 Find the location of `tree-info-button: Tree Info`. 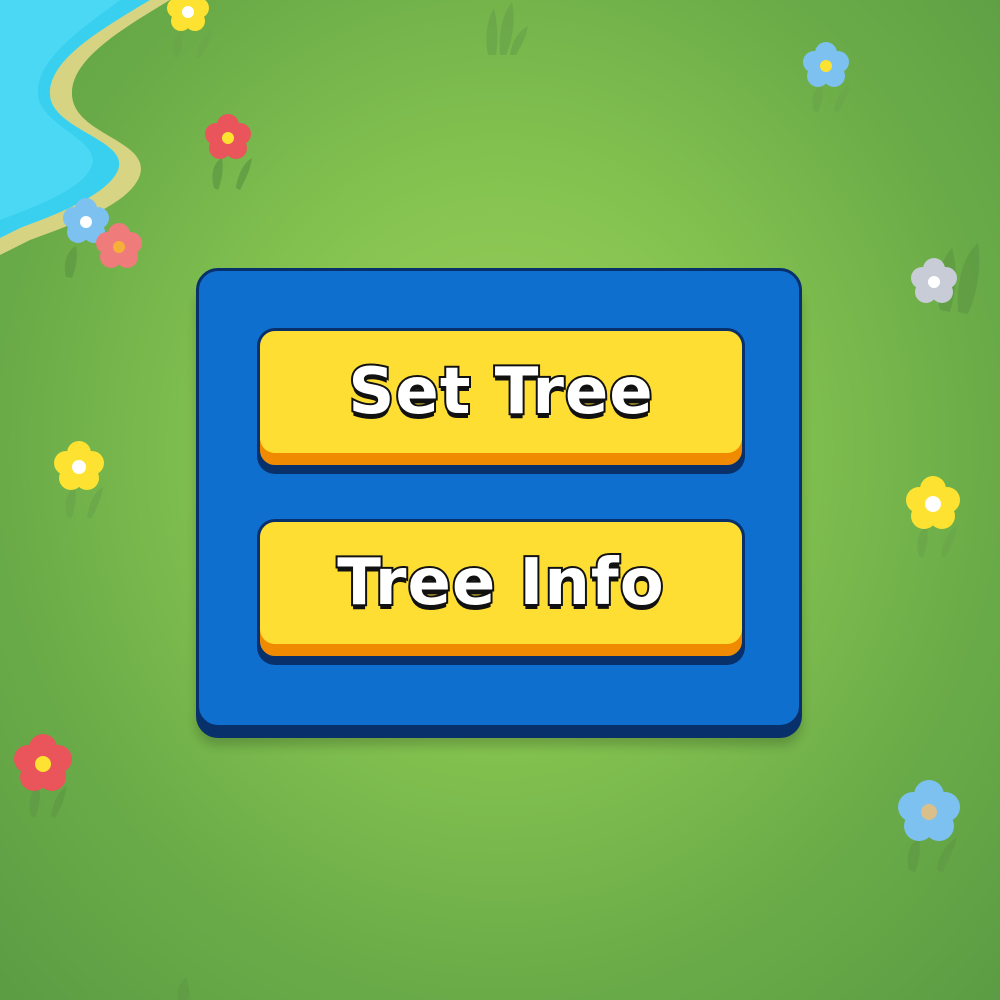

tree-info-button: Tree Info is located at coordinates (501, 589).